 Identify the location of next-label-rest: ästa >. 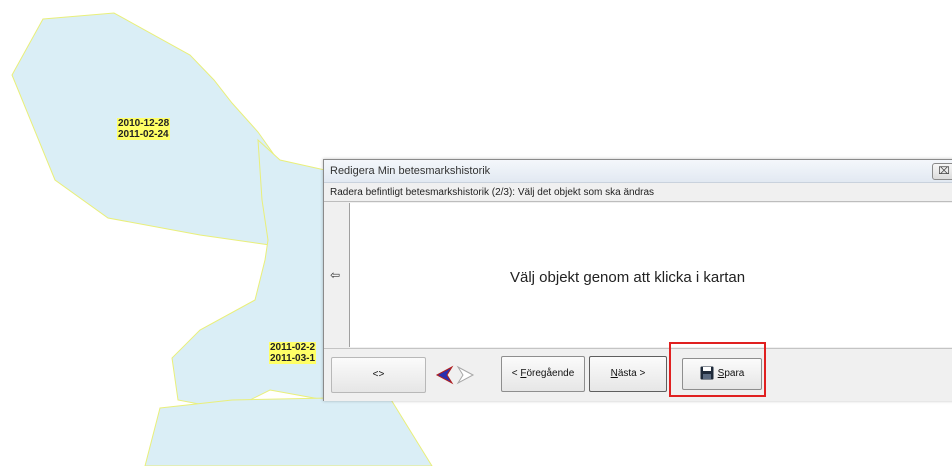
(631, 373).